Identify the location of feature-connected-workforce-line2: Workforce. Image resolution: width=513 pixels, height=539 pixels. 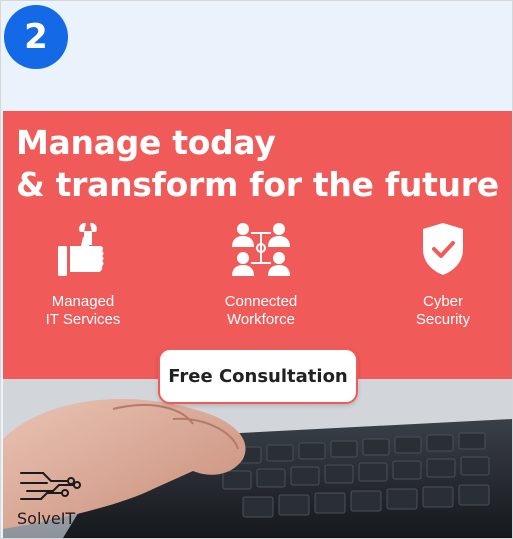
(261, 319).